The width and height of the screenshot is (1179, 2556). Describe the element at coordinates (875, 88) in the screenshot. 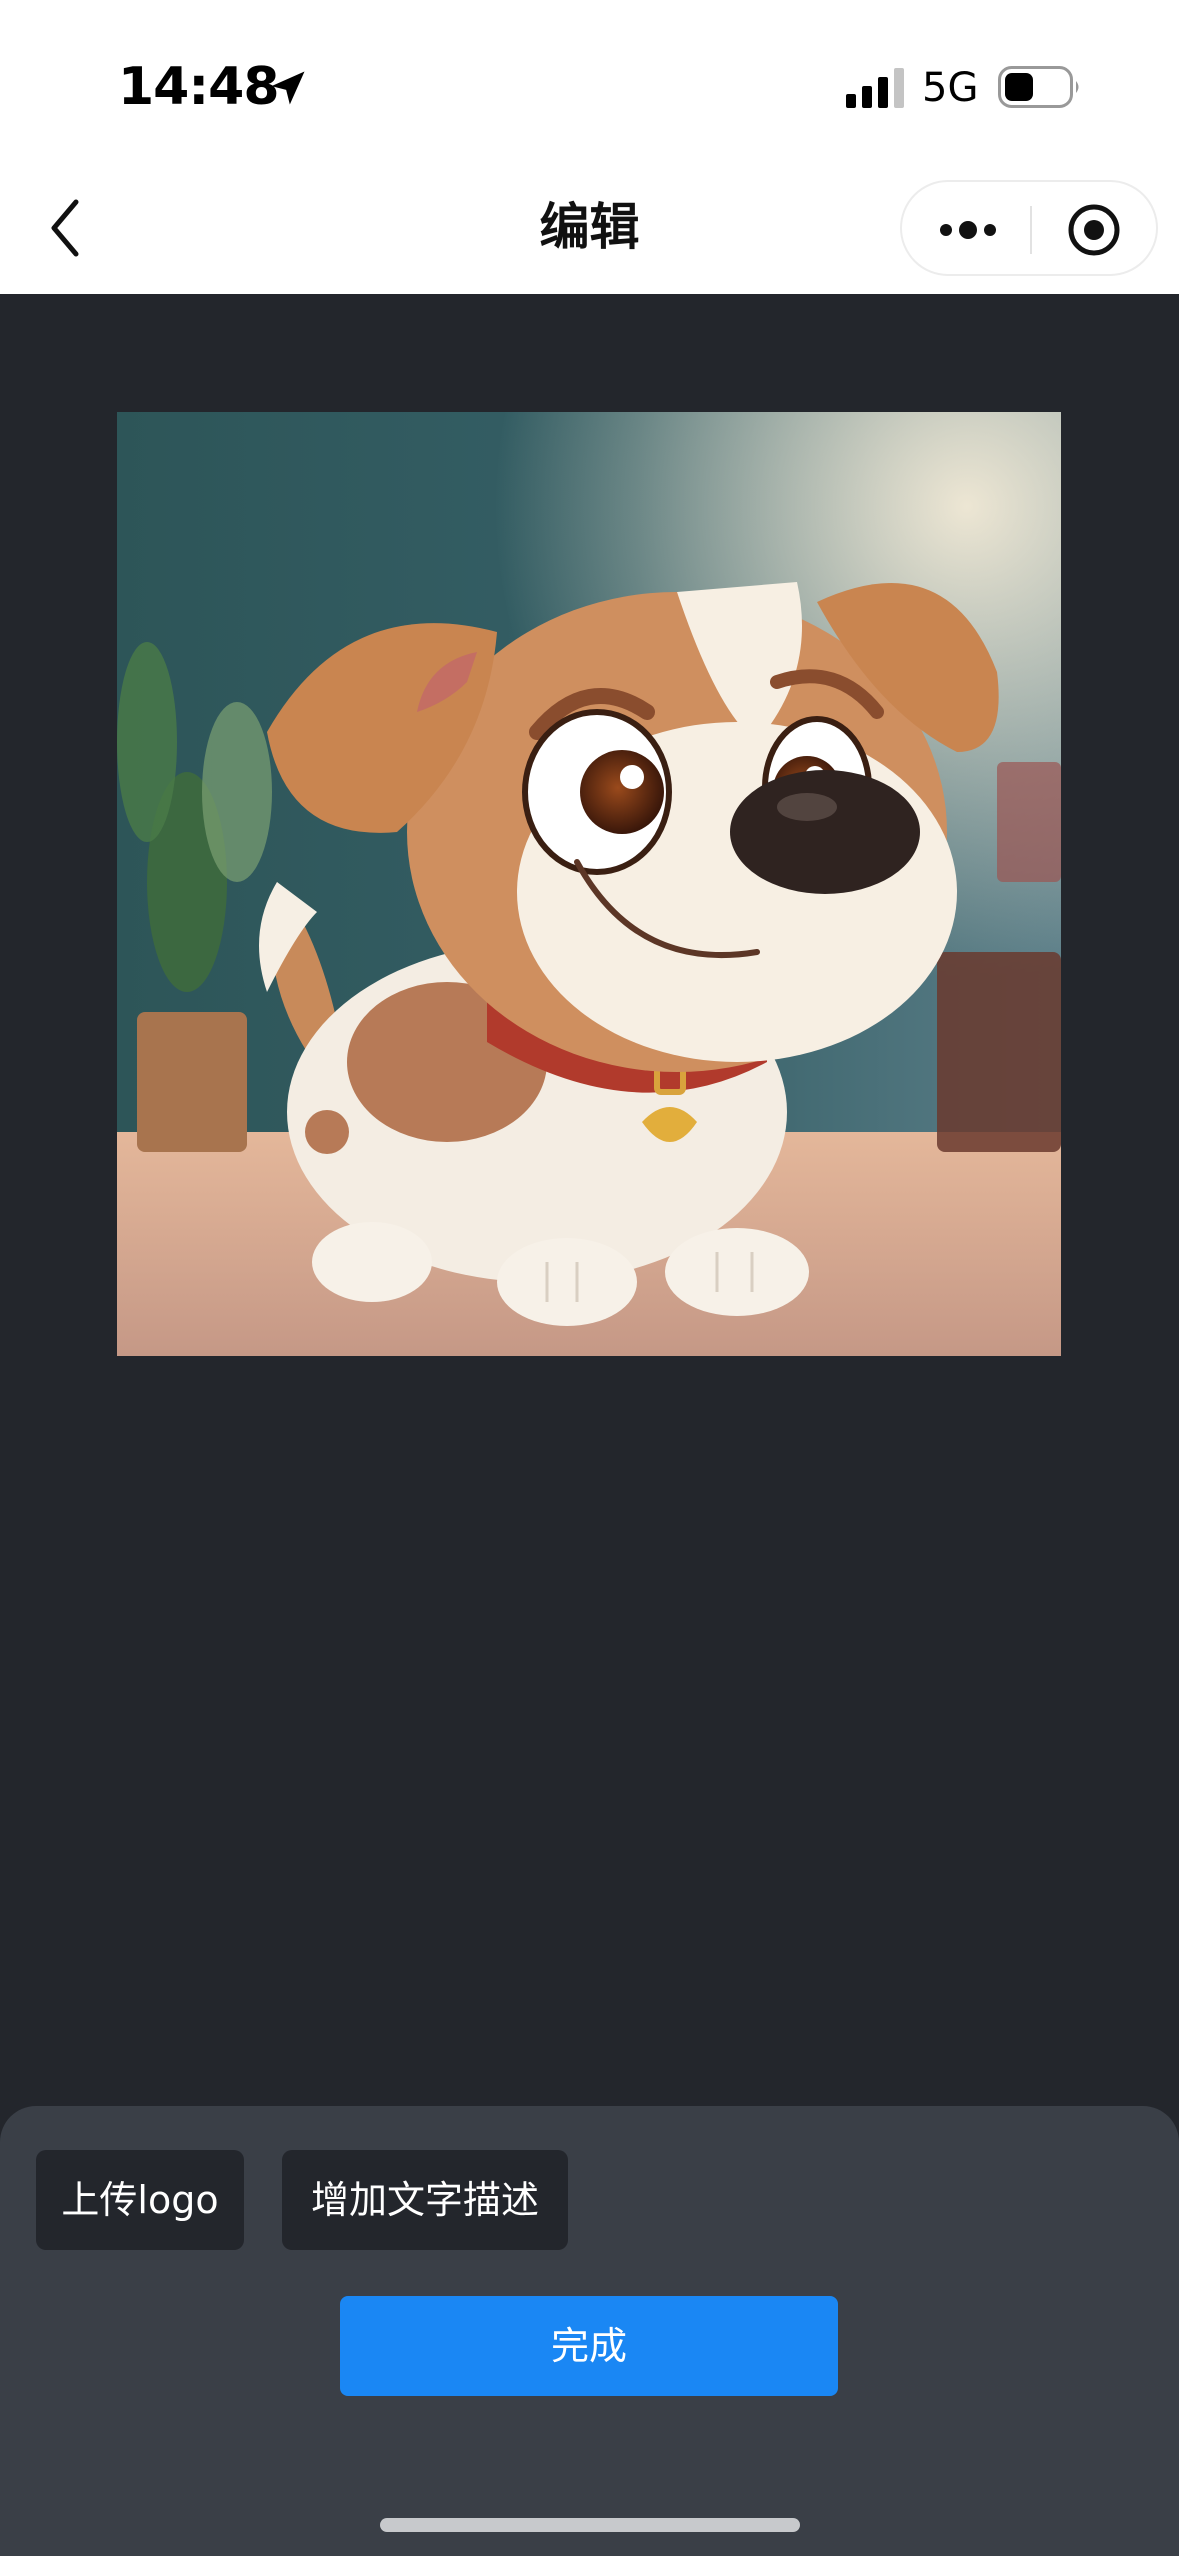

I see `signal-icon` at that location.